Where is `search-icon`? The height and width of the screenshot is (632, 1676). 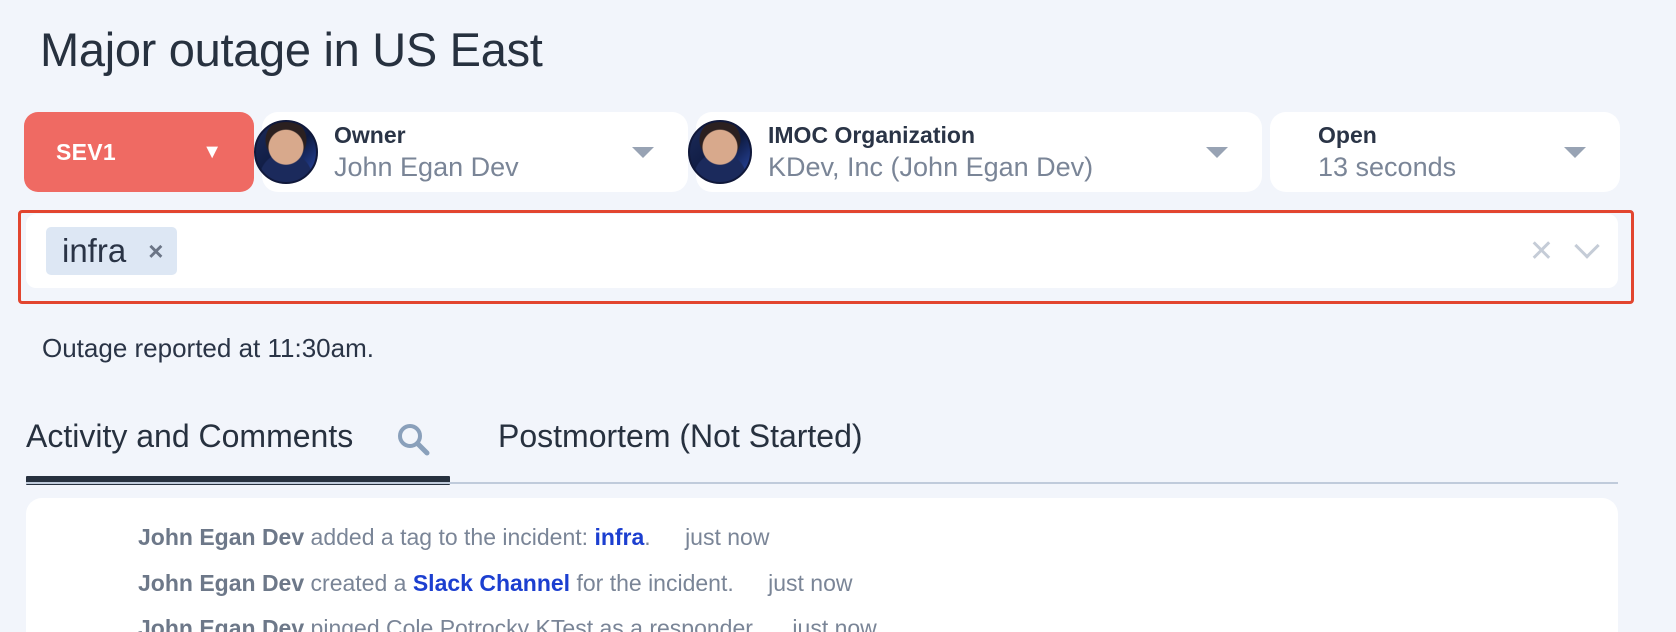 search-icon is located at coordinates (413, 439).